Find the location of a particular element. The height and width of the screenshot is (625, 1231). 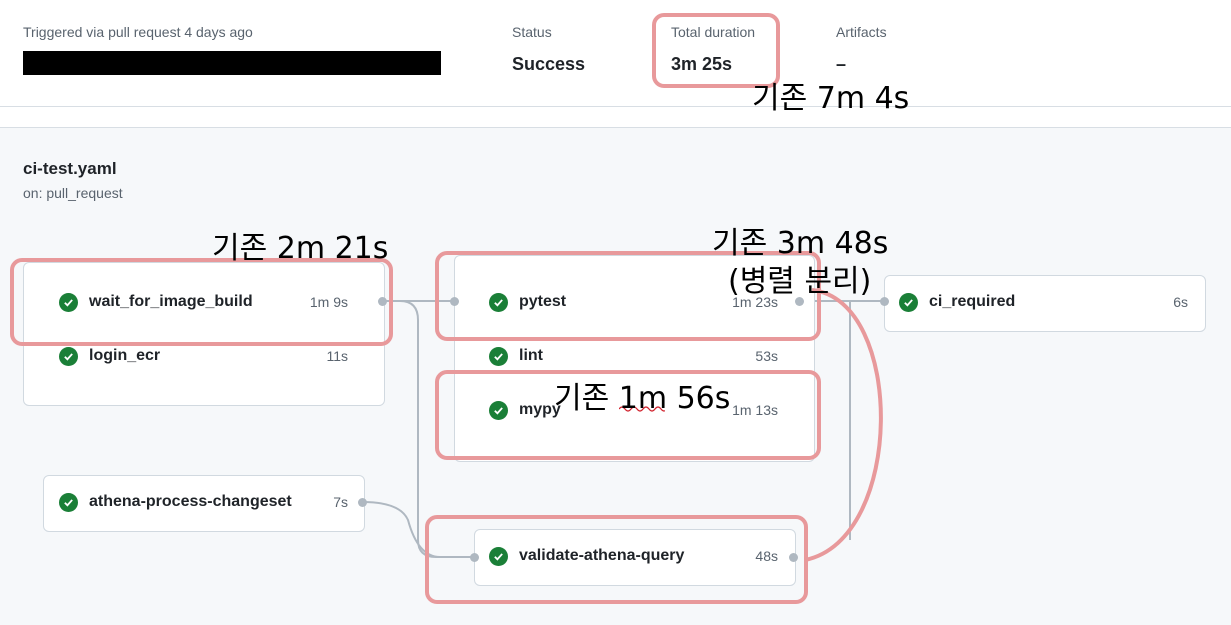

note-total-before: 기존 7m 4s is located at coordinates (831, 98).